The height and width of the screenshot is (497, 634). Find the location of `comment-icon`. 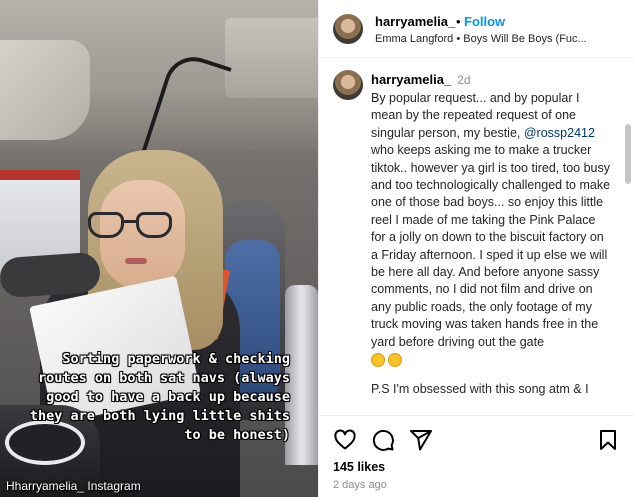

comment-icon is located at coordinates (383, 440).